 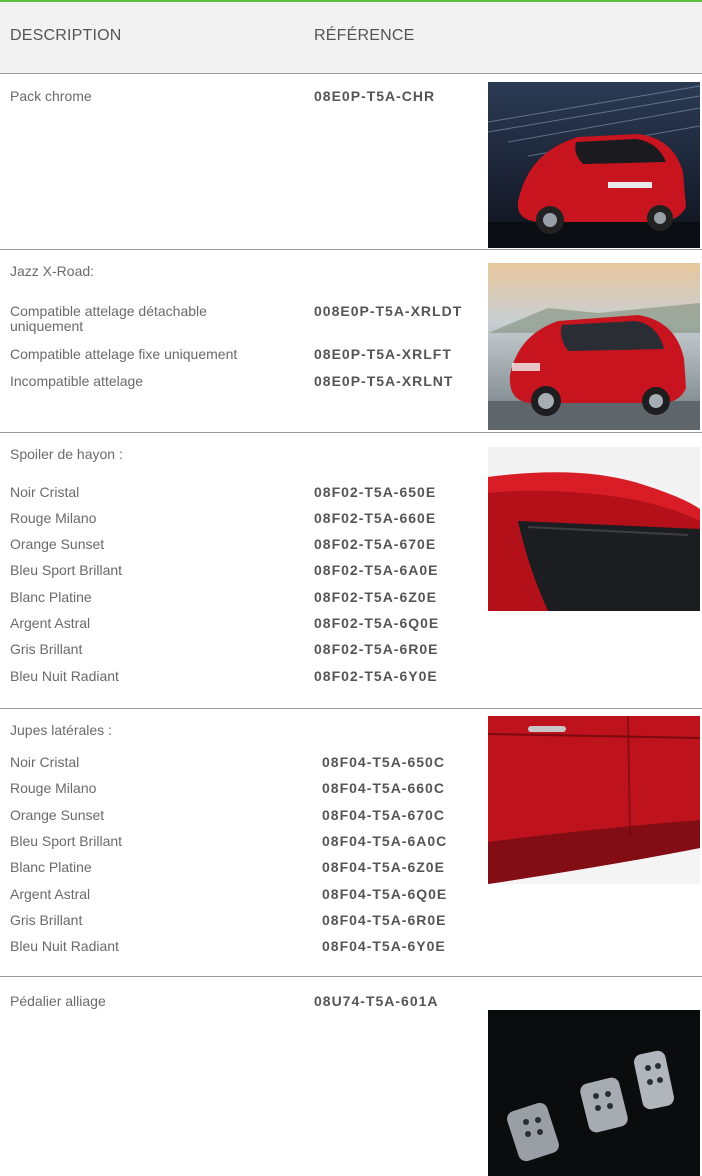 What do you see at coordinates (375, 544) in the screenshot?
I see `item-reference: 08F02-T5A-670E` at bounding box center [375, 544].